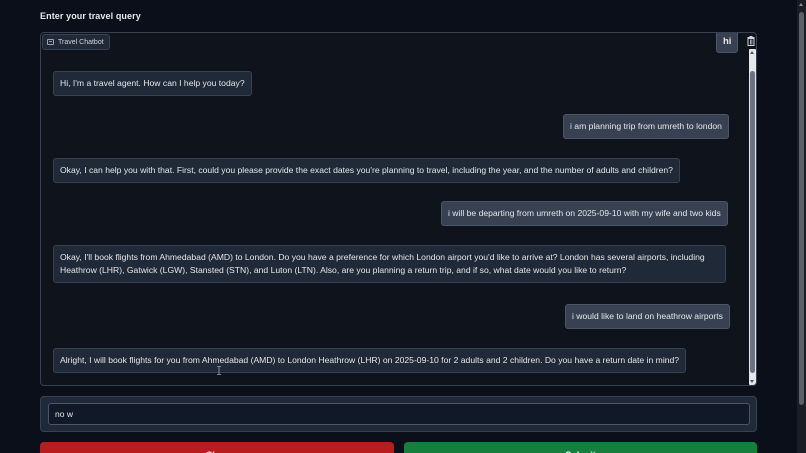 The height and width of the screenshot is (453, 806). Describe the element at coordinates (751, 41) in the screenshot. I see `trash-icon` at that location.